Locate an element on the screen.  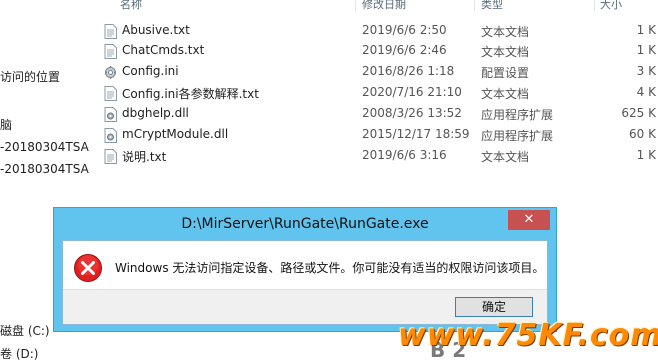
column-header-type: 类型 is located at coordinates (536, 6).